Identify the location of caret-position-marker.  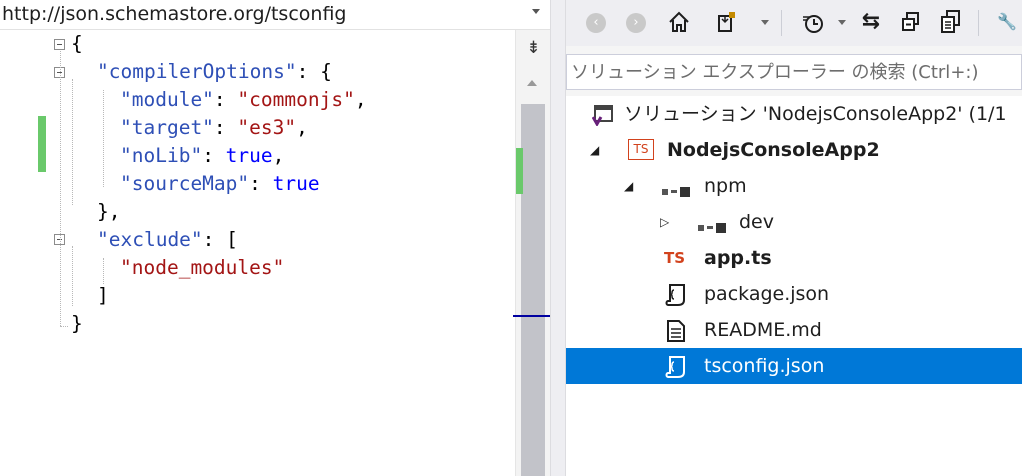
(532, 316).